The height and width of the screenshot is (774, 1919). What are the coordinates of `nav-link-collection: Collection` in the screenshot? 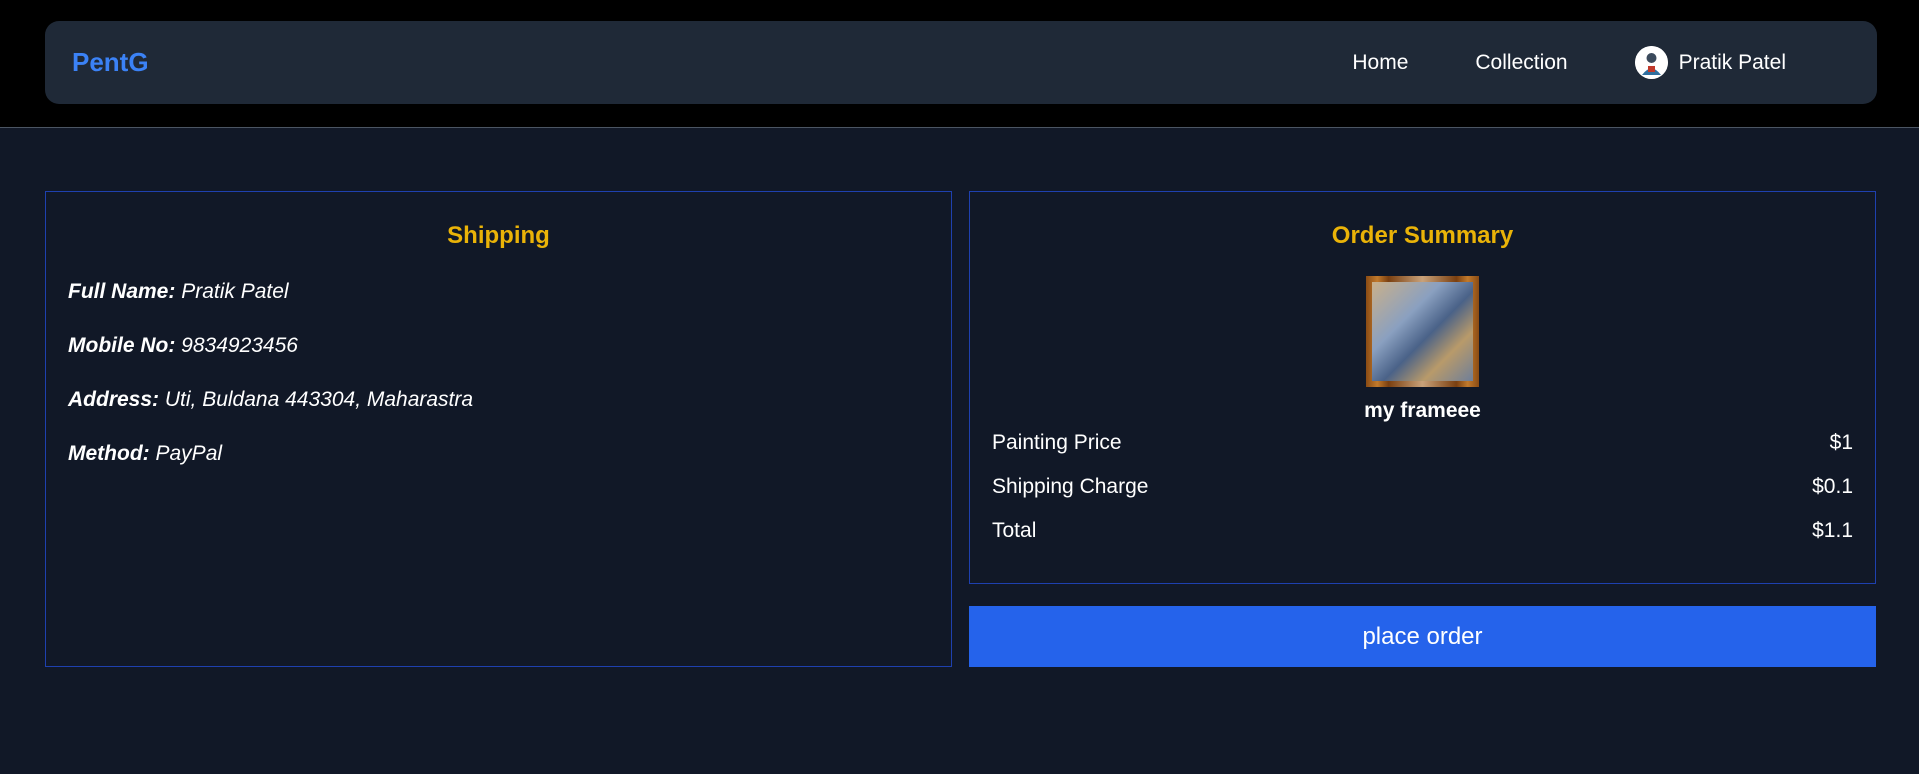 It's located at (1521, 63).